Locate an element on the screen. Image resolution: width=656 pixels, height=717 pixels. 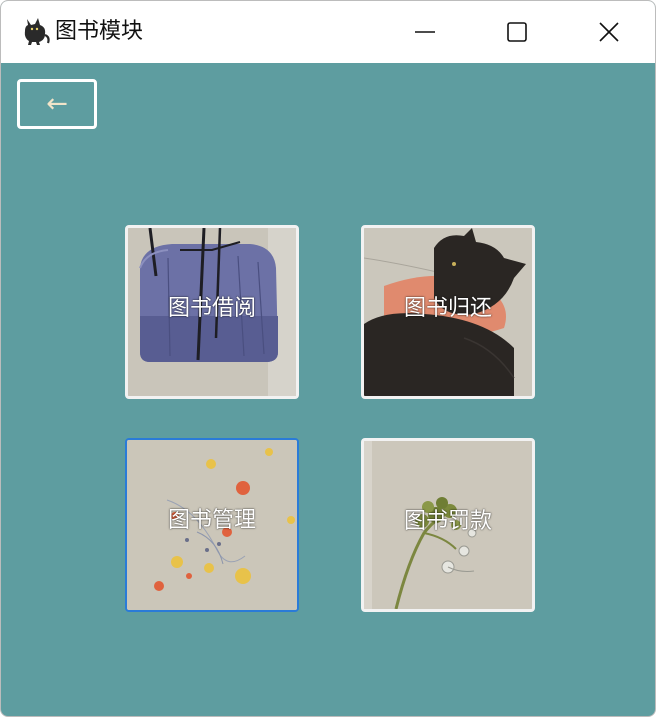
maximize-button is located at coordinates (517, 32).